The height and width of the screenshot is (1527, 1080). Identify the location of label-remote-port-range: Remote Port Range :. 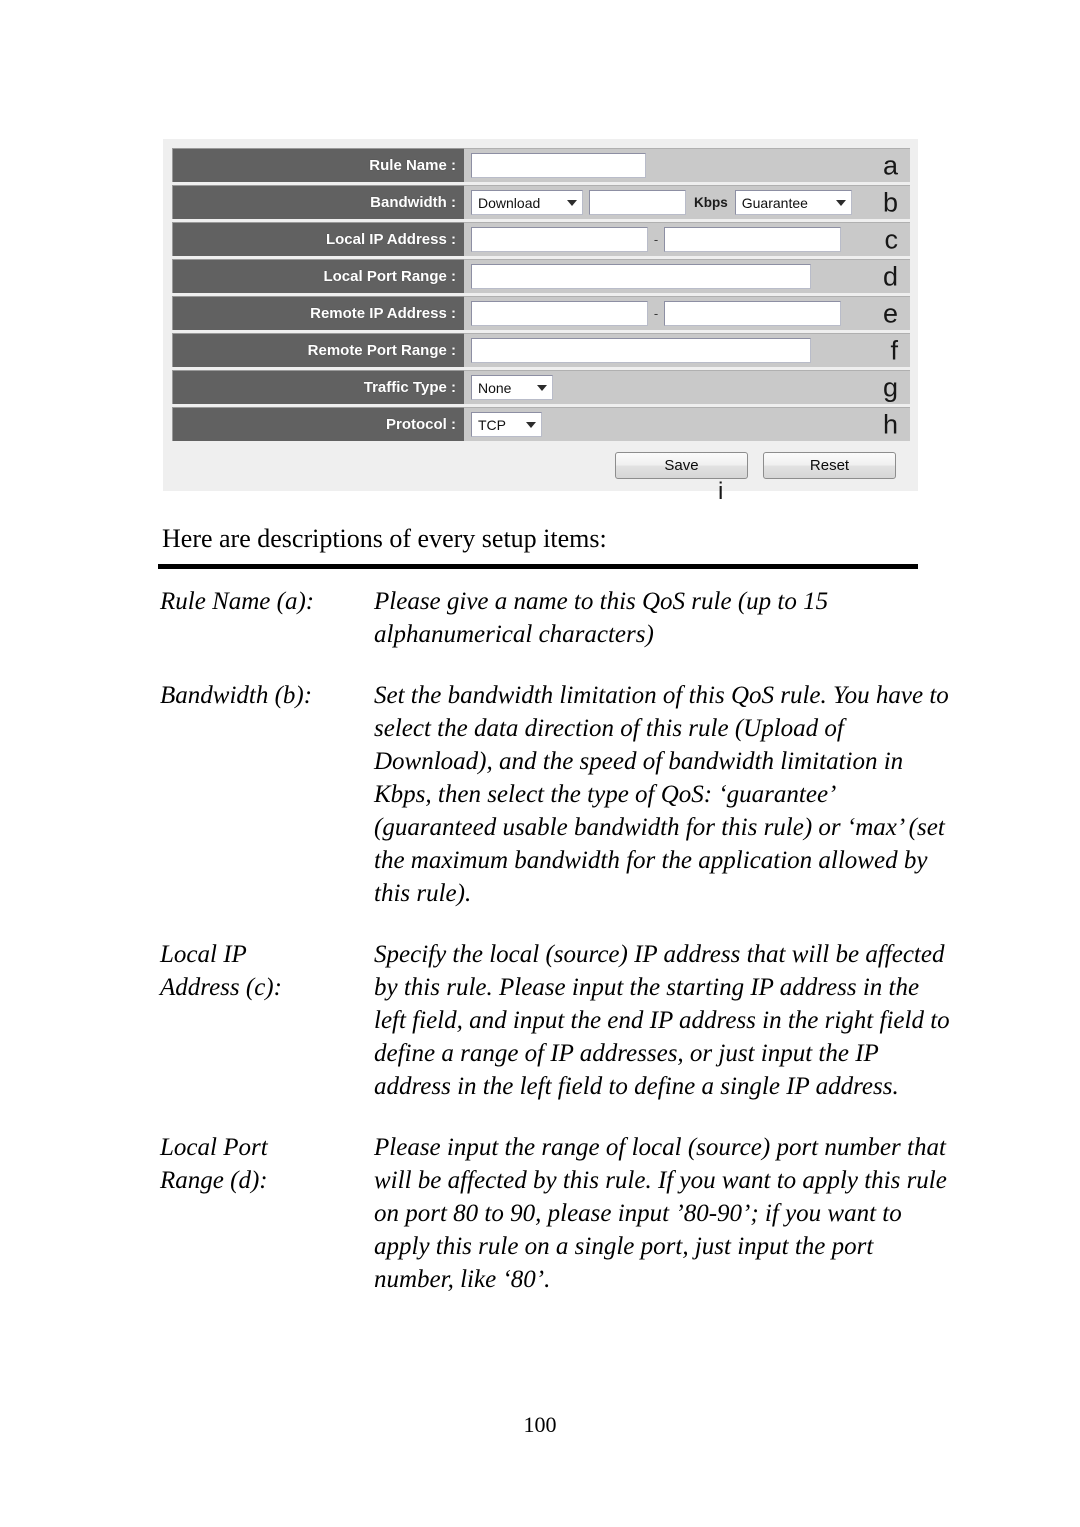
(318, 350).